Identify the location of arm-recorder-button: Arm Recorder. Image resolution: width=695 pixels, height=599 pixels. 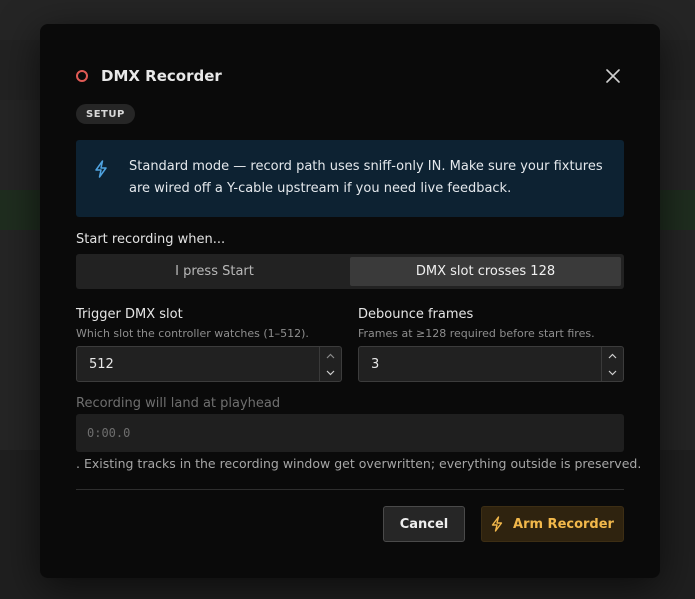
(552, 524).